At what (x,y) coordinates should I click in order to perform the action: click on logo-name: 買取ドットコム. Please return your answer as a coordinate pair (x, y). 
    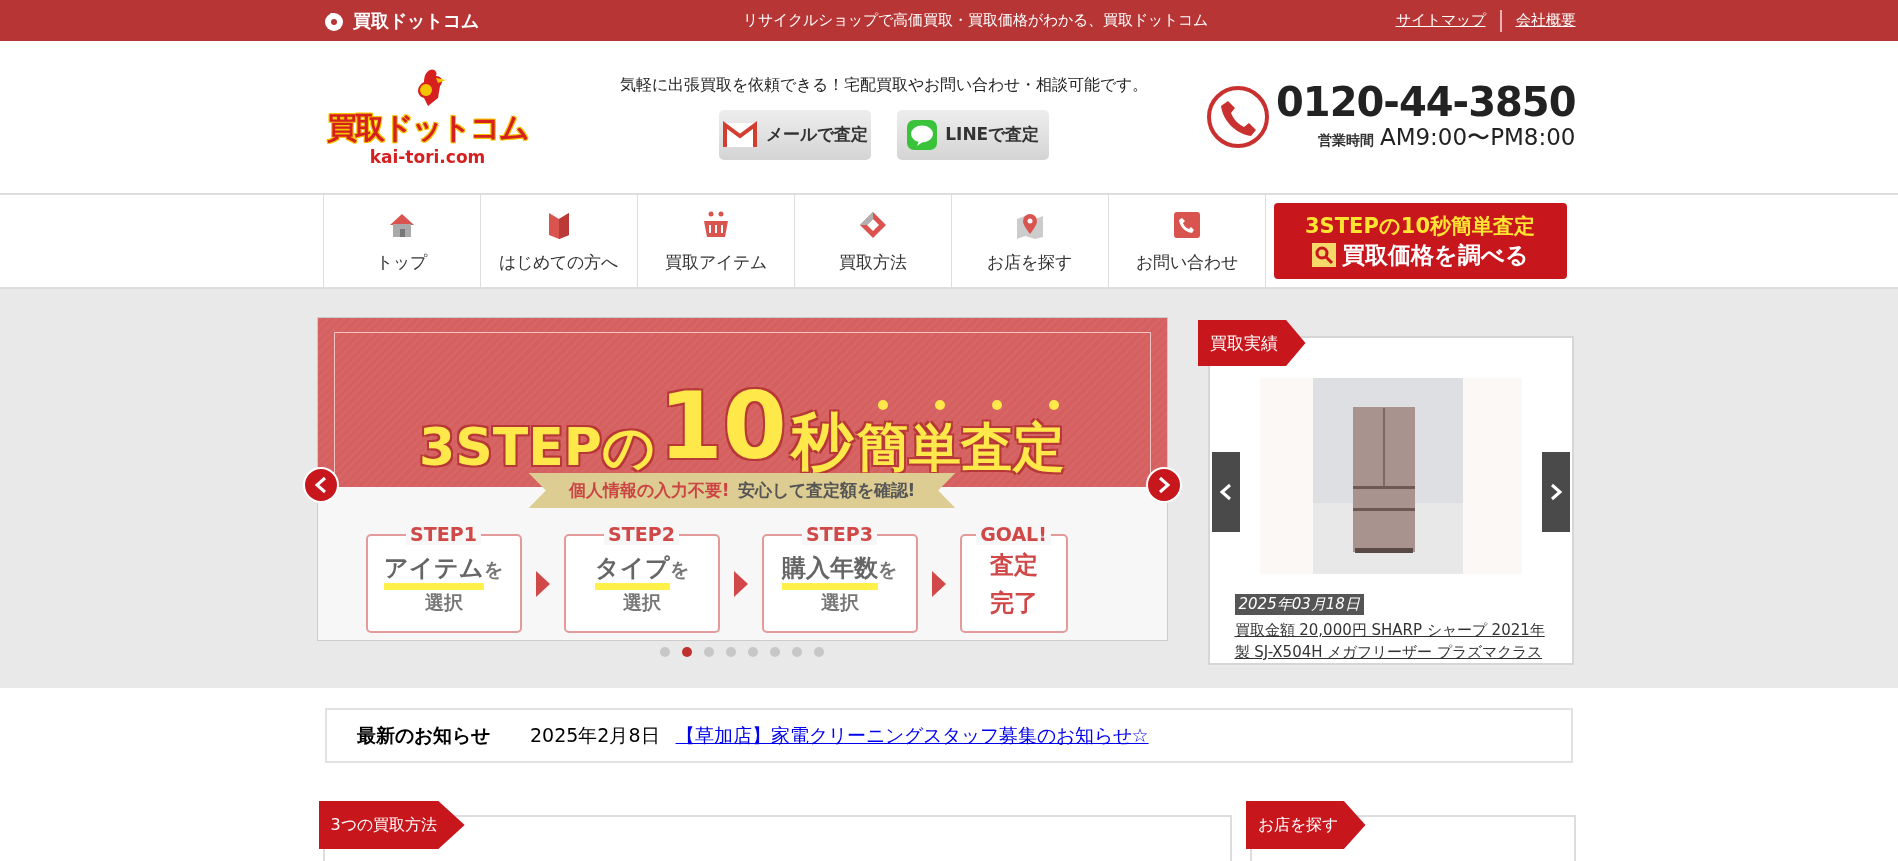
    Looking at the image, I should click on (427, 128).